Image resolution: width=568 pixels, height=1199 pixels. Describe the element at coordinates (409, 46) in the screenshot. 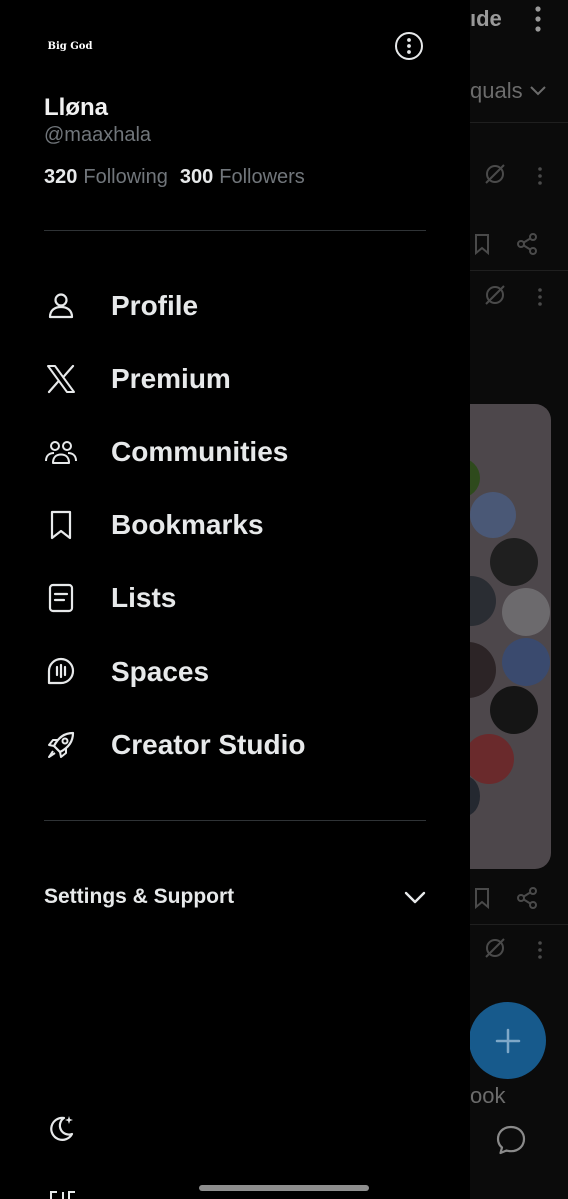

I see `more-options-icon` at that location.